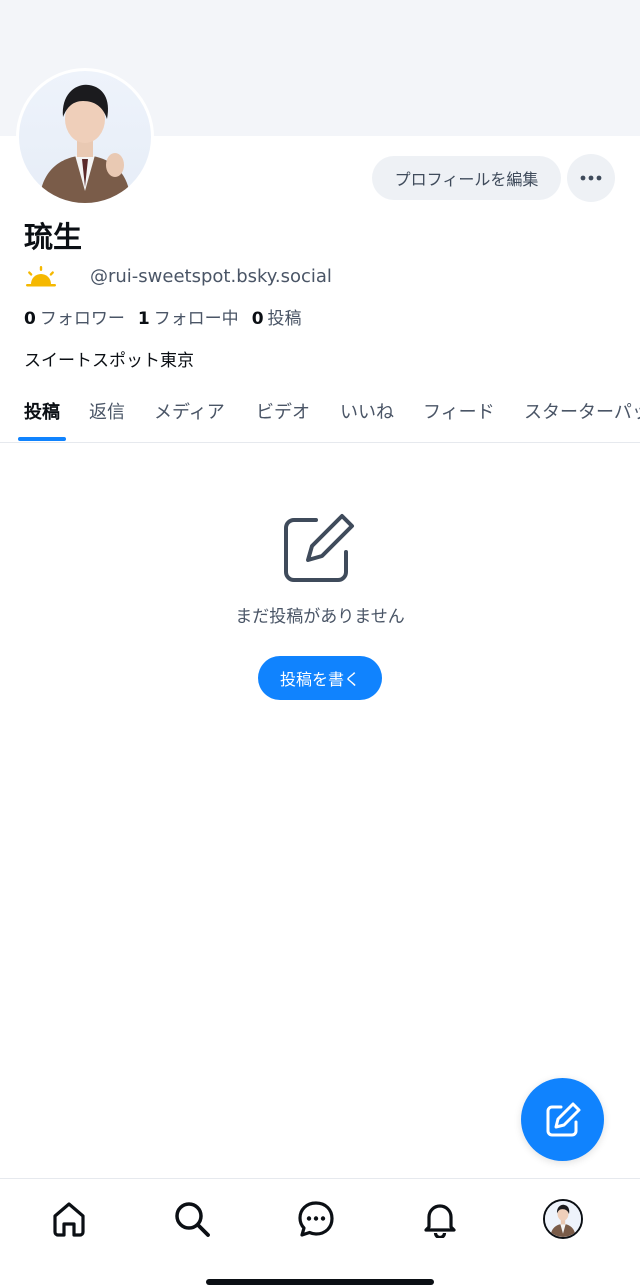 Image resolution: width=640 pixels, height=1287 pixels. Describe the element at coordinates (466, 178) in the screenshot. I see `edit-profile-button: プロフィールを編集` at that location.